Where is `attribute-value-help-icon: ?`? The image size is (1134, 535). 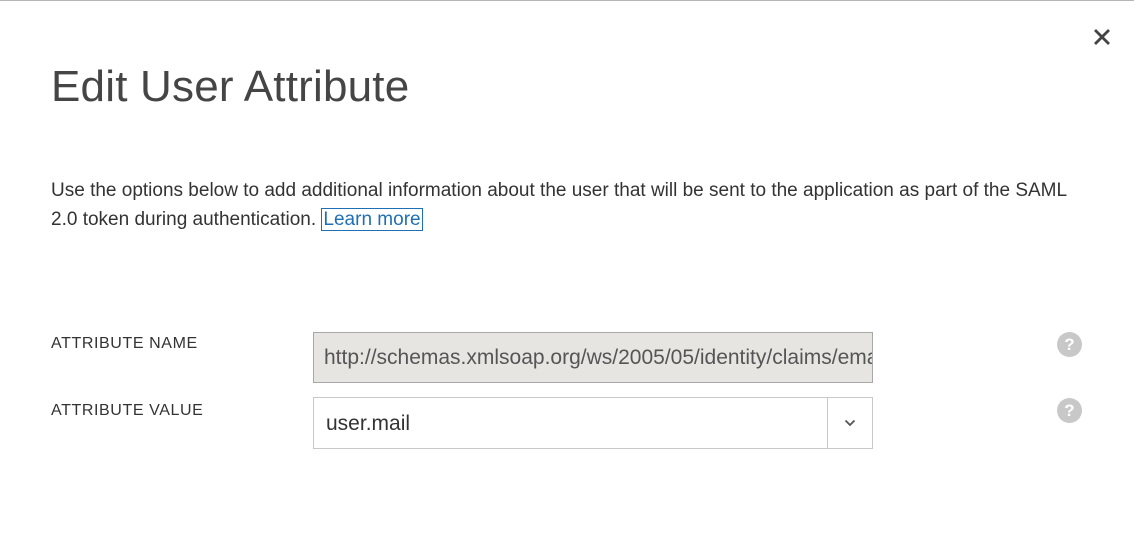 attribute-value-help-icon: ? is located at coordinates (1069, 410).